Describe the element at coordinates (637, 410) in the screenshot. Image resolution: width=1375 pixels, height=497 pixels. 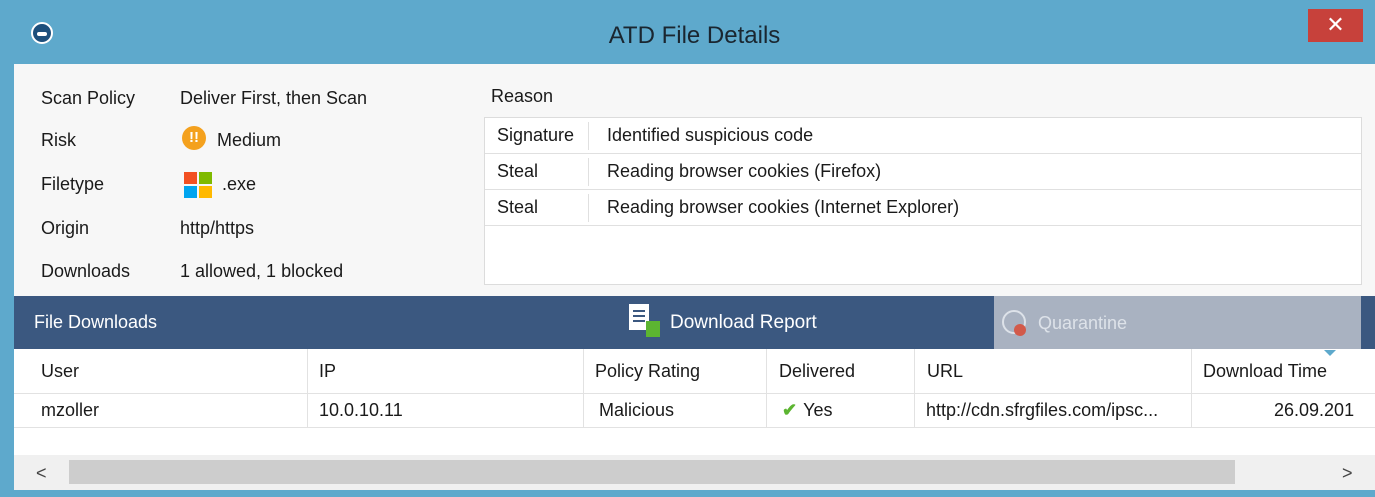
I see `cell-policy-rating: Malicious` at that location.